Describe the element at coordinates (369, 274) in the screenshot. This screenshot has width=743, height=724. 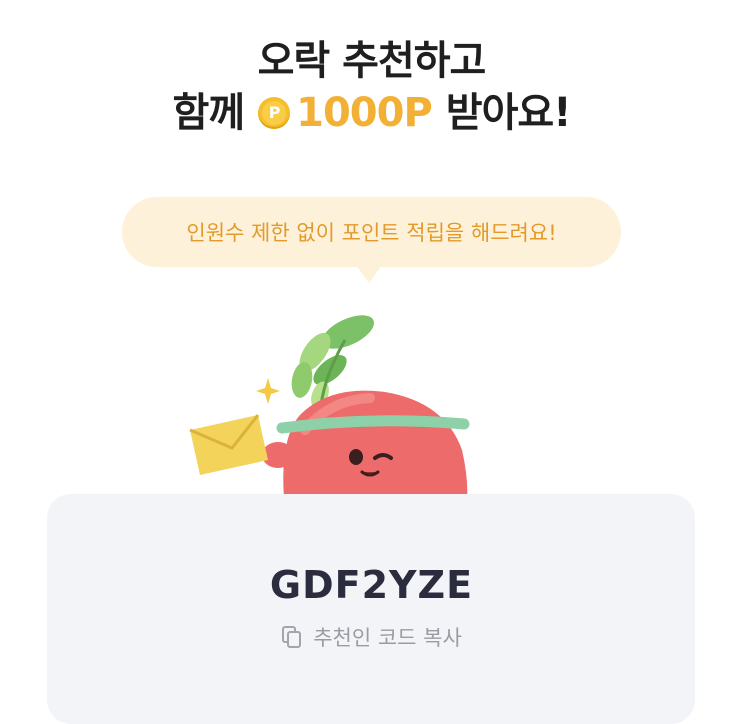
I see `speech-bubble-tail` at that location.